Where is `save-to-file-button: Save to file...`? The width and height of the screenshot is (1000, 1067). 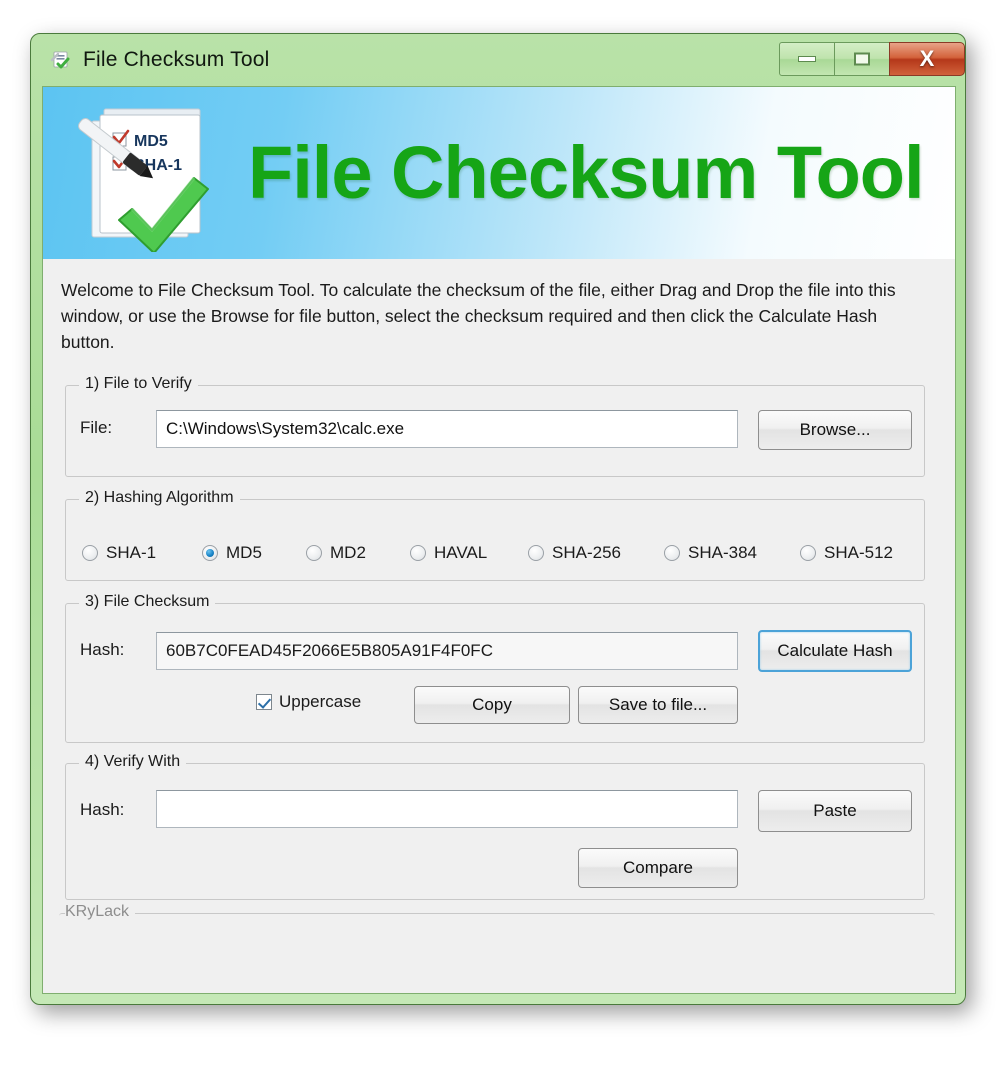 save-to-file-button: Save to file... is located at coordinates (658, 705).